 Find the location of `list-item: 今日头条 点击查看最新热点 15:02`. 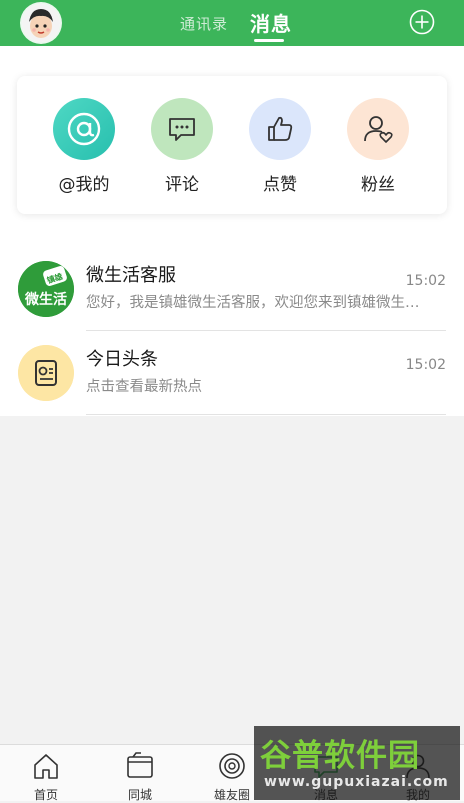

list-item: 今日头条 点击查看最新热点 15:02 is located at coordinates (232, 373).